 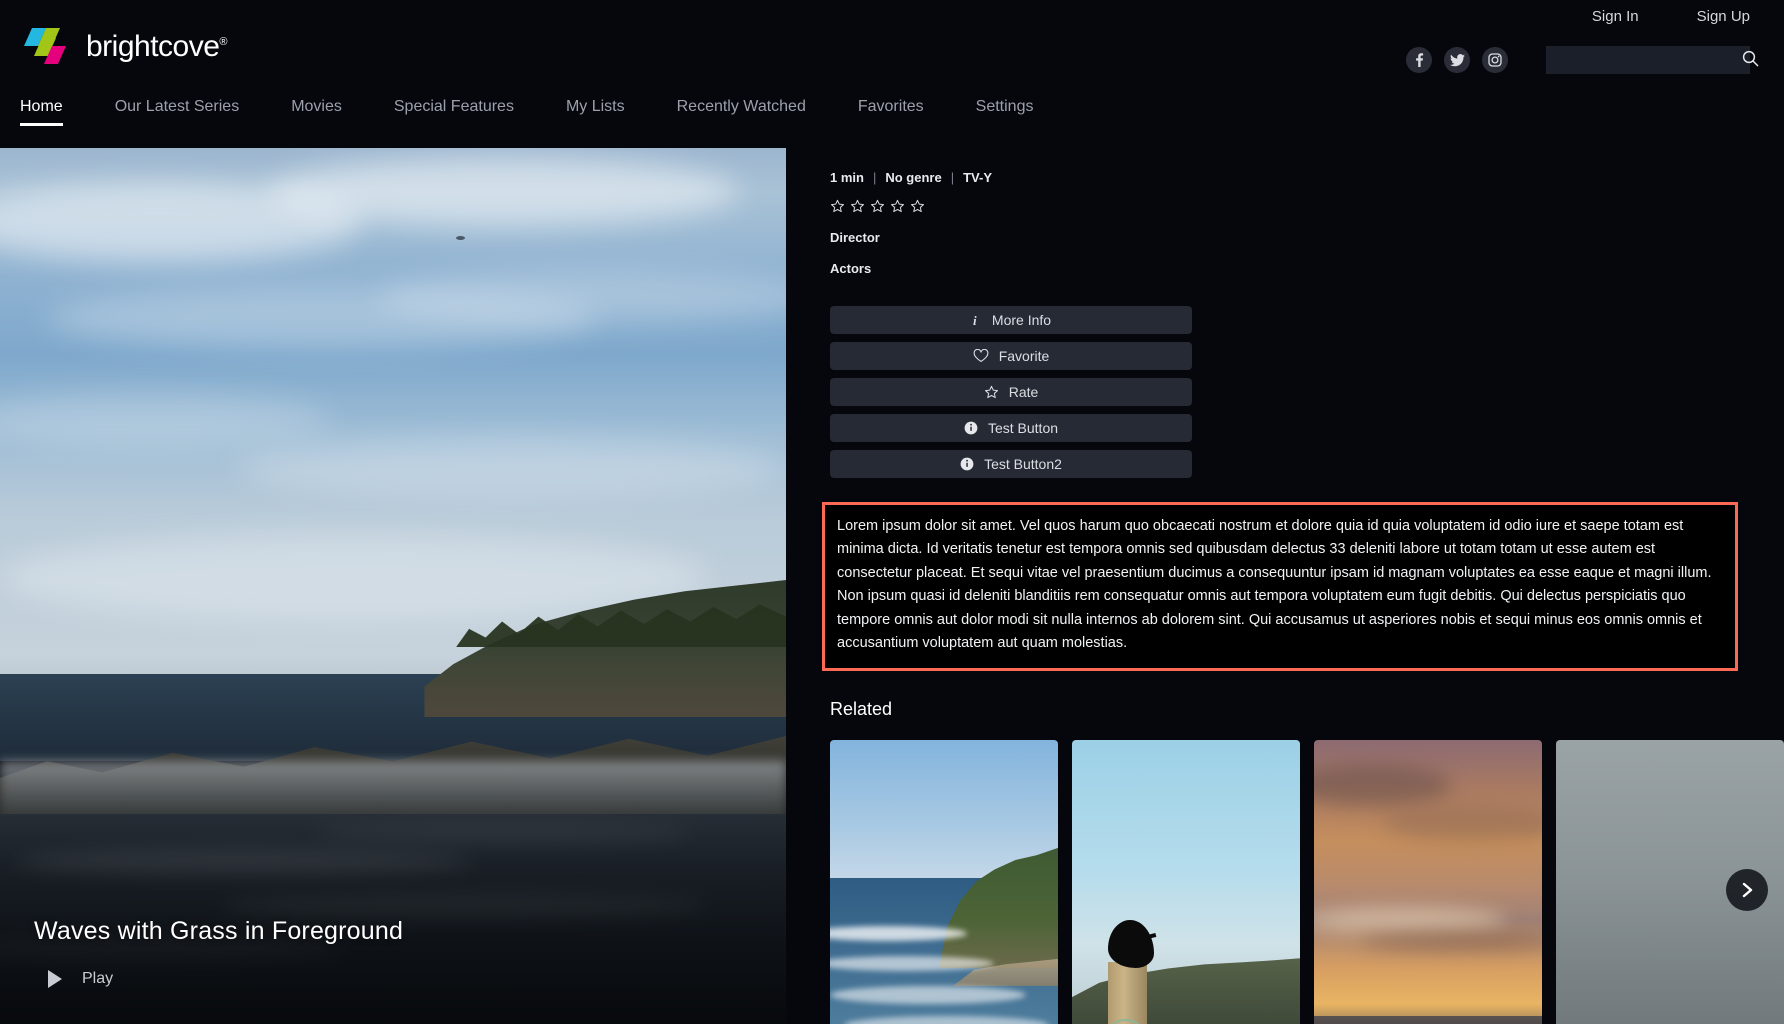 What do you see at coordinates (1023, 464) in the screenshot?
I see `test-button-2-label: Test Button2` at bounding box center [1023, 464].